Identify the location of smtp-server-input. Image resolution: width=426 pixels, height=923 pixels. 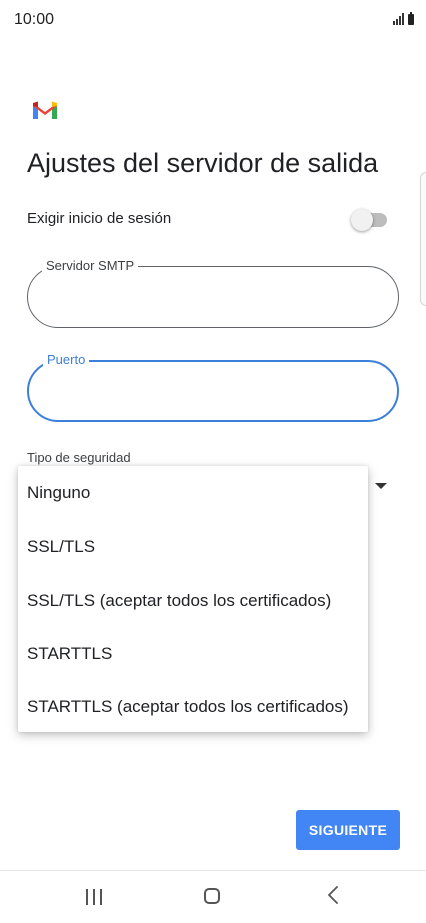
(213, 299).